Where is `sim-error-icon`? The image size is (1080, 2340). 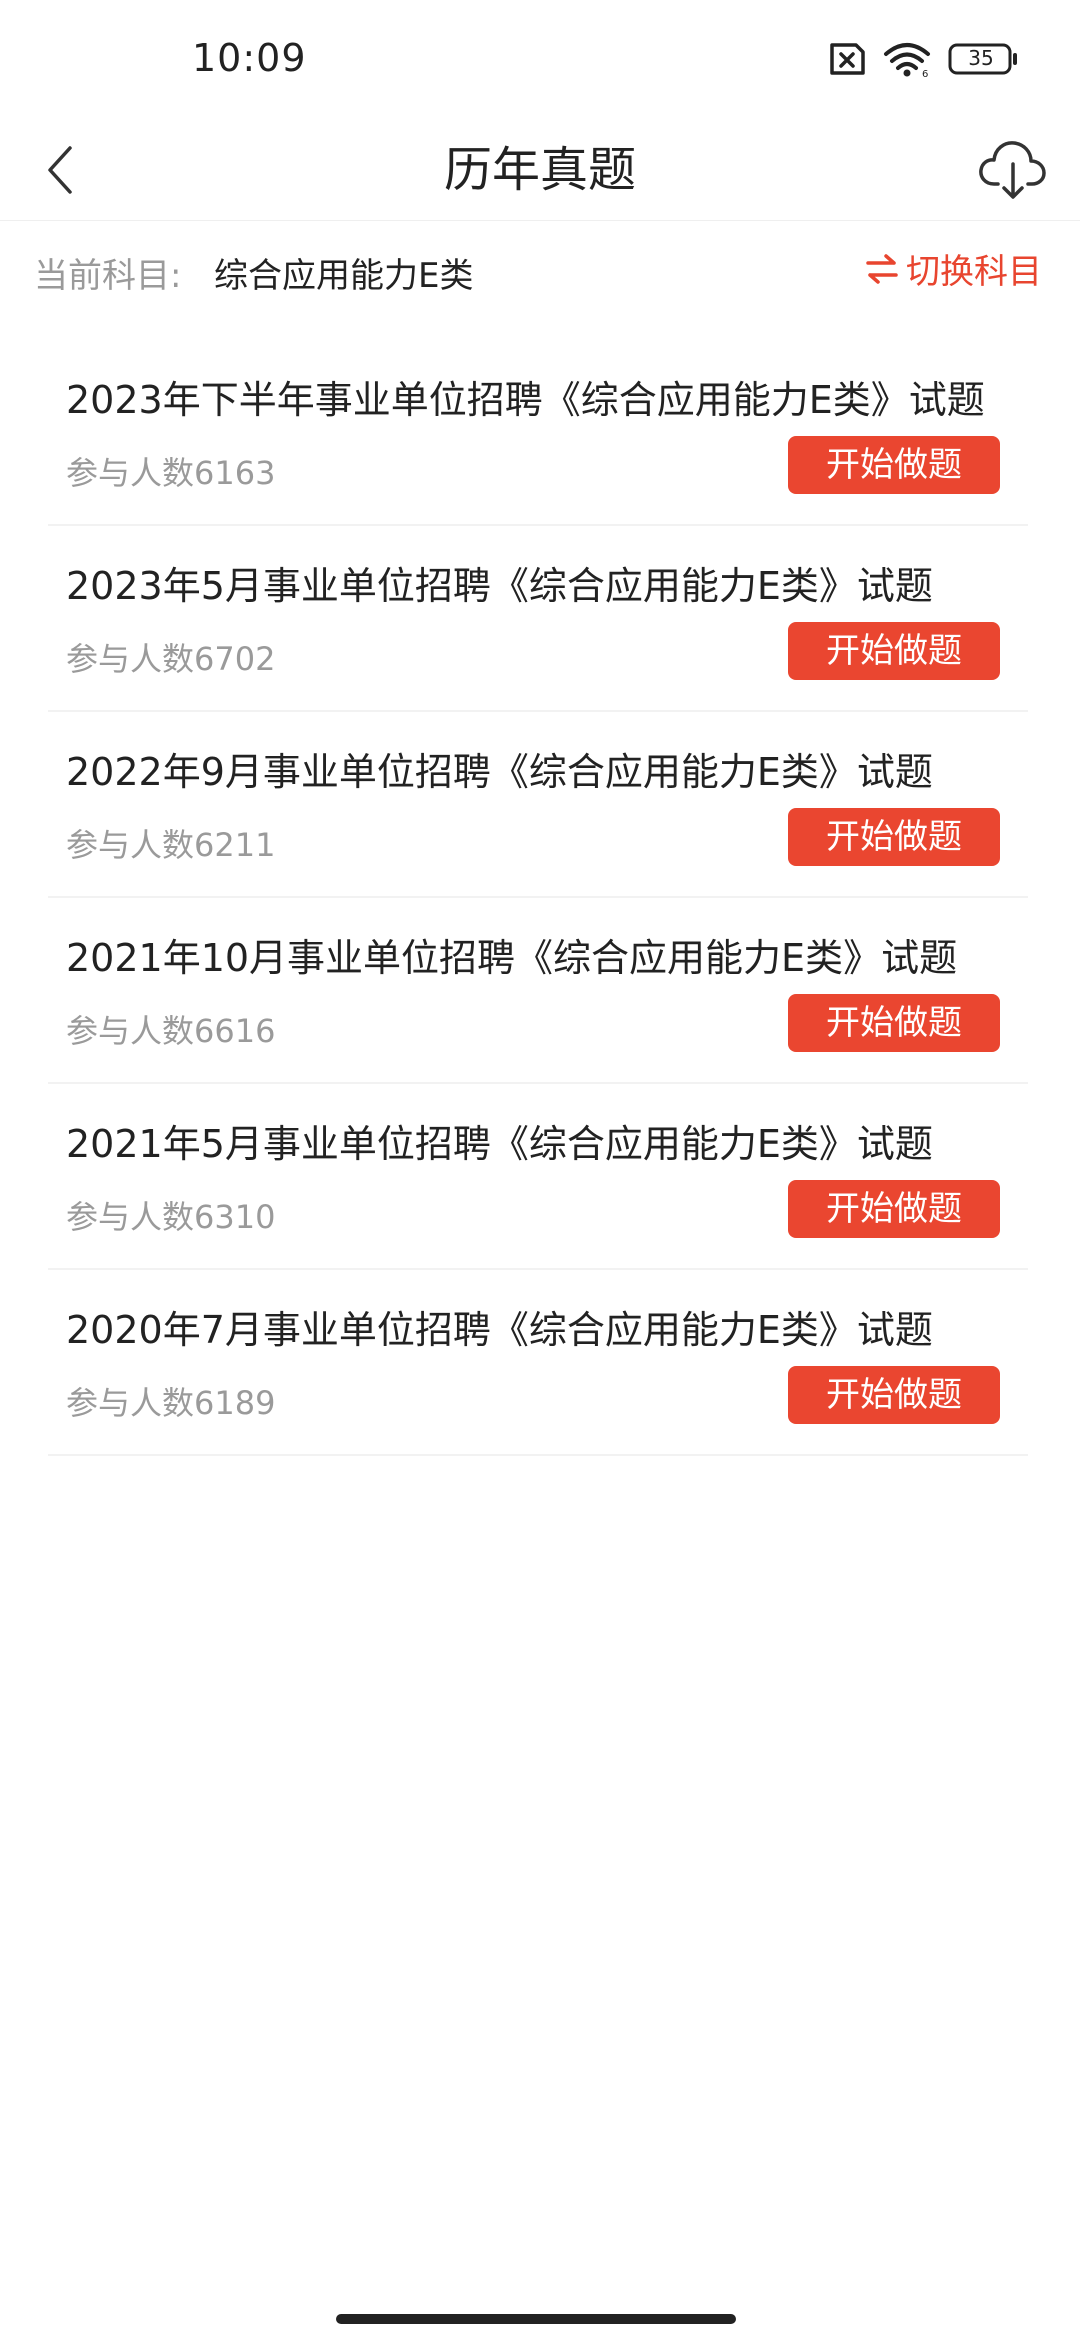
sim-error-icon is located at coordinates (847, 59).